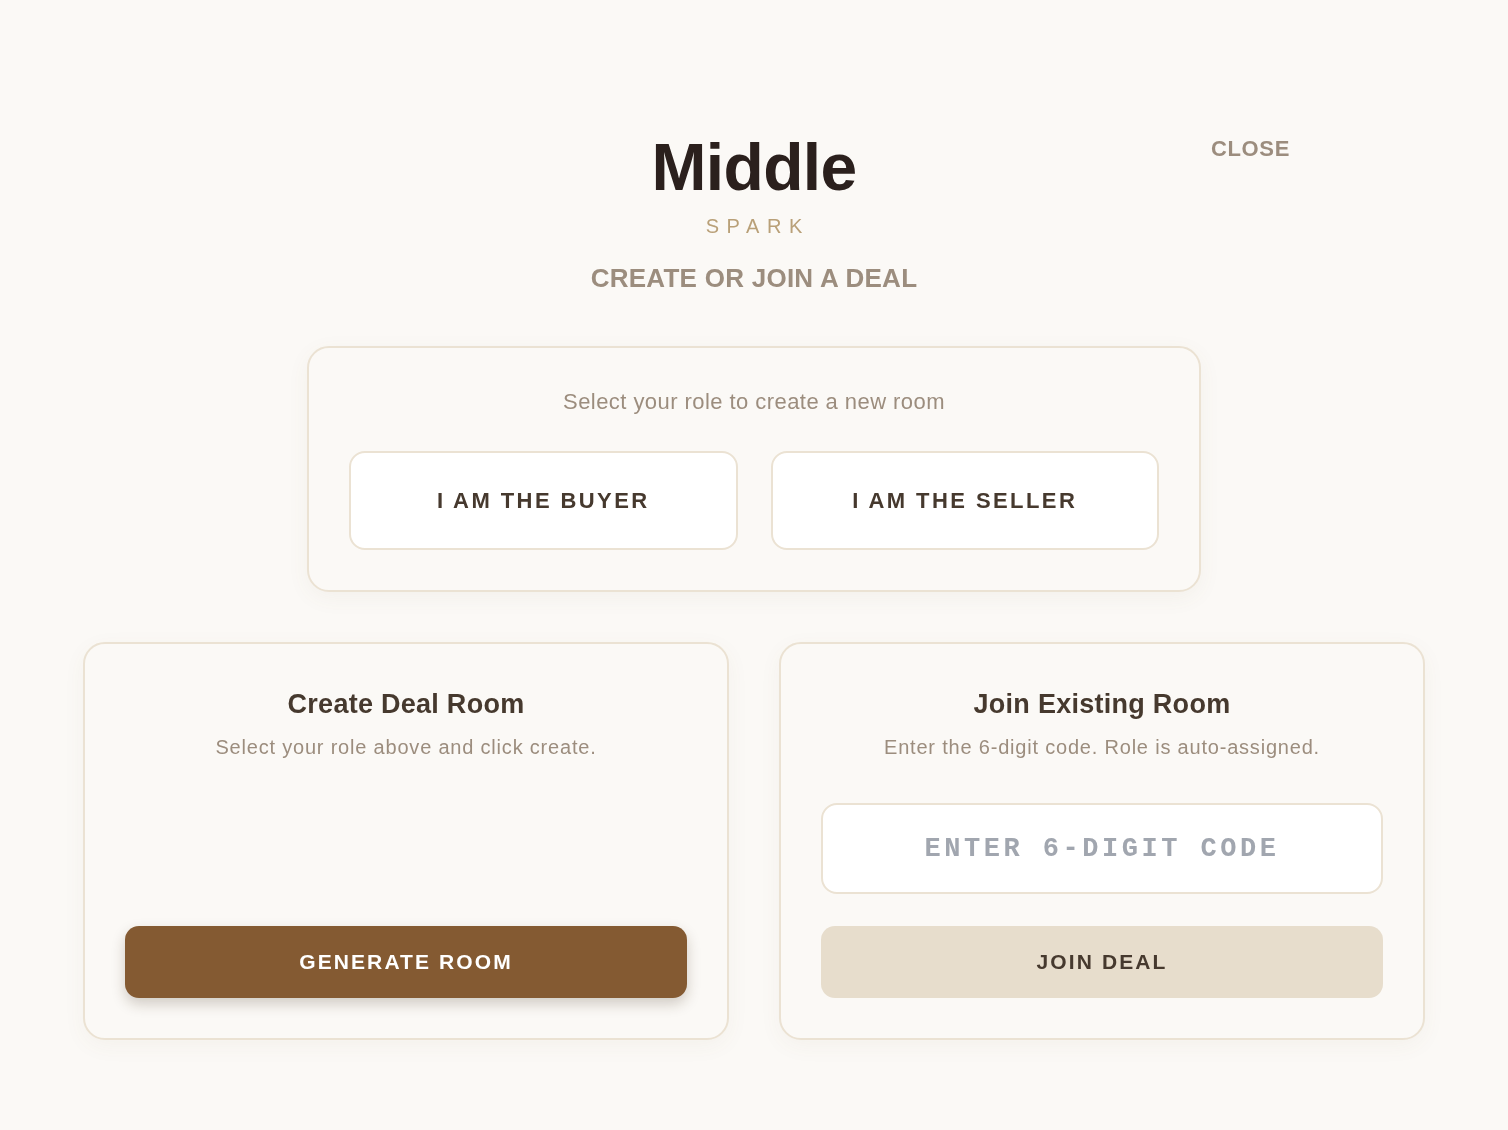  I want to click on code-input-field: ENTER 6-DIGIT CODE, so click(1102, 848).